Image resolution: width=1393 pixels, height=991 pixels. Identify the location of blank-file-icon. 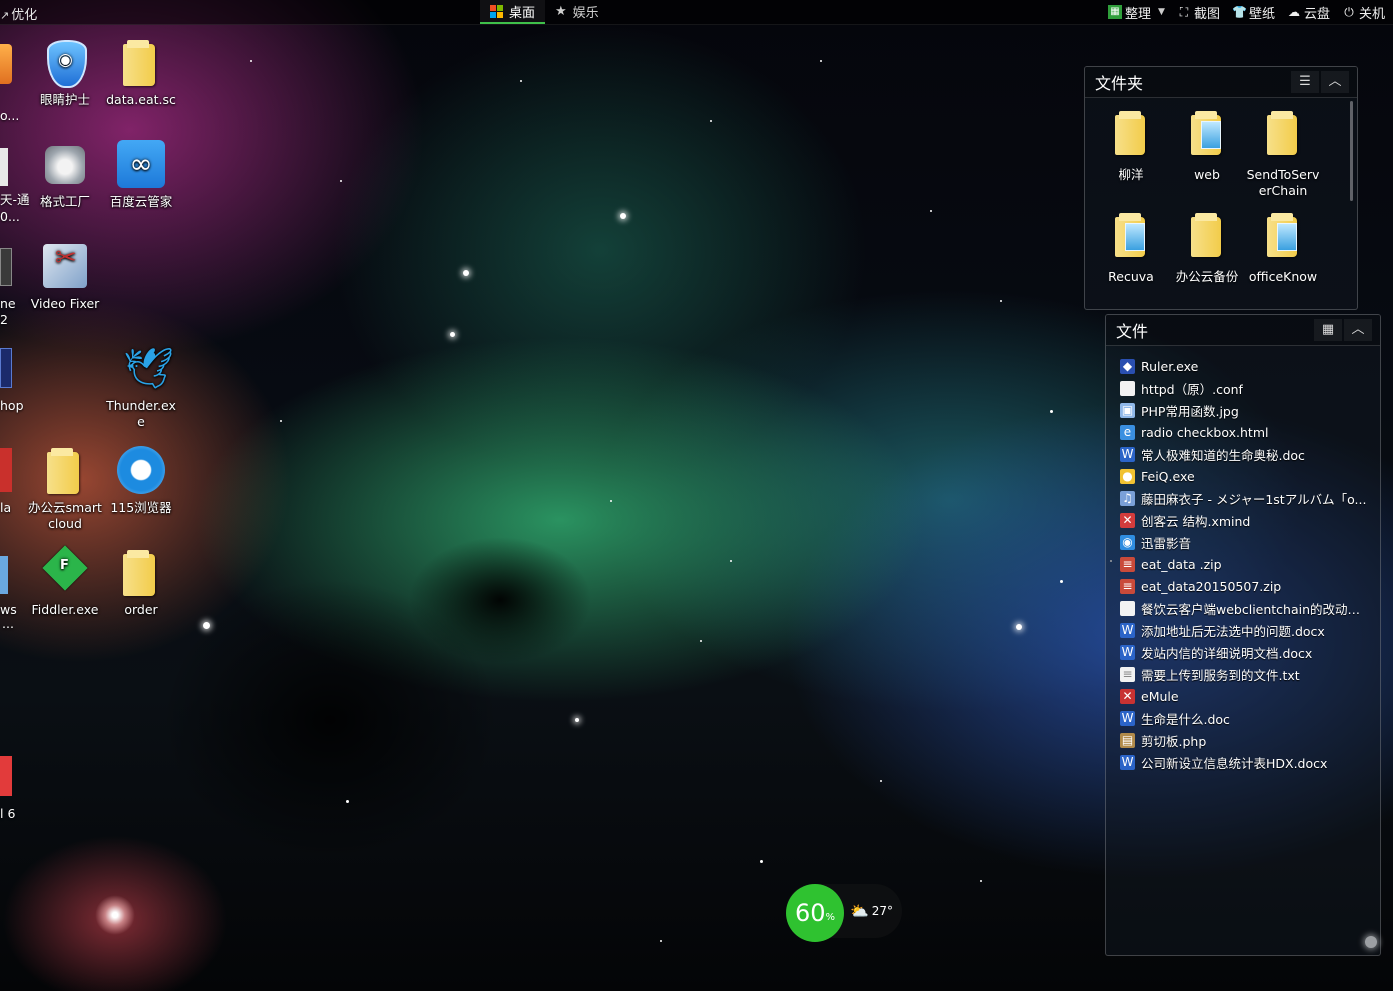
(1127, 388).